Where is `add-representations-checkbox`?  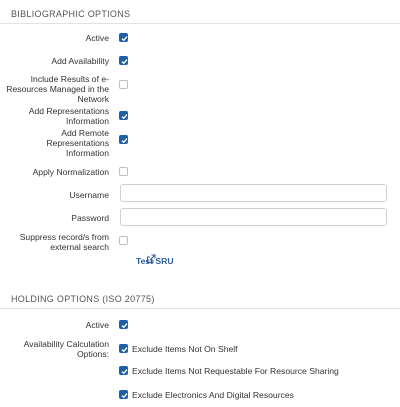 add-representations-checkbox is located at coordinates (123, 115).